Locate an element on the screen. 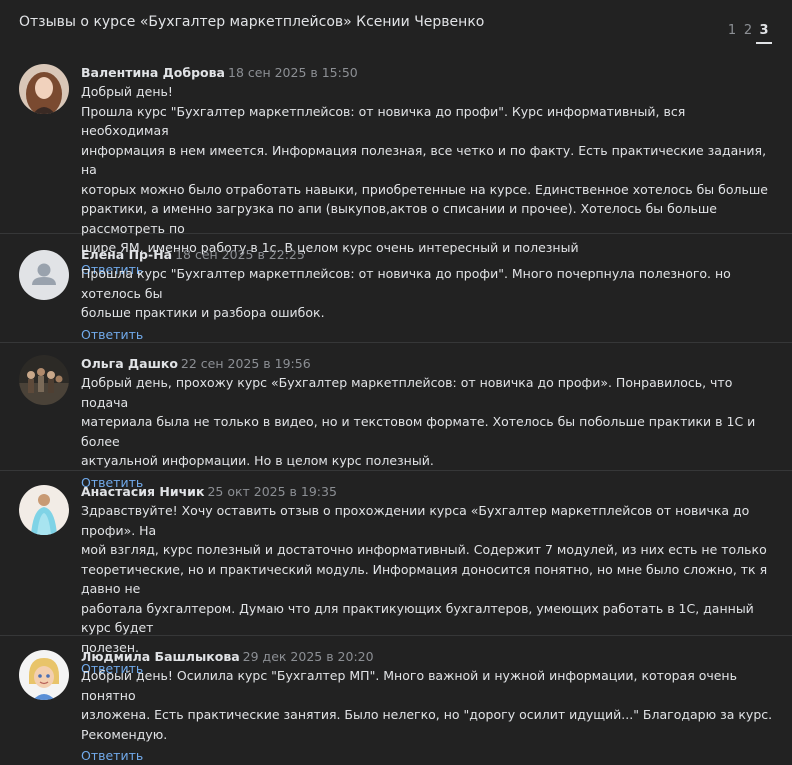  default-user-icon is located at coordinates (44, 275).